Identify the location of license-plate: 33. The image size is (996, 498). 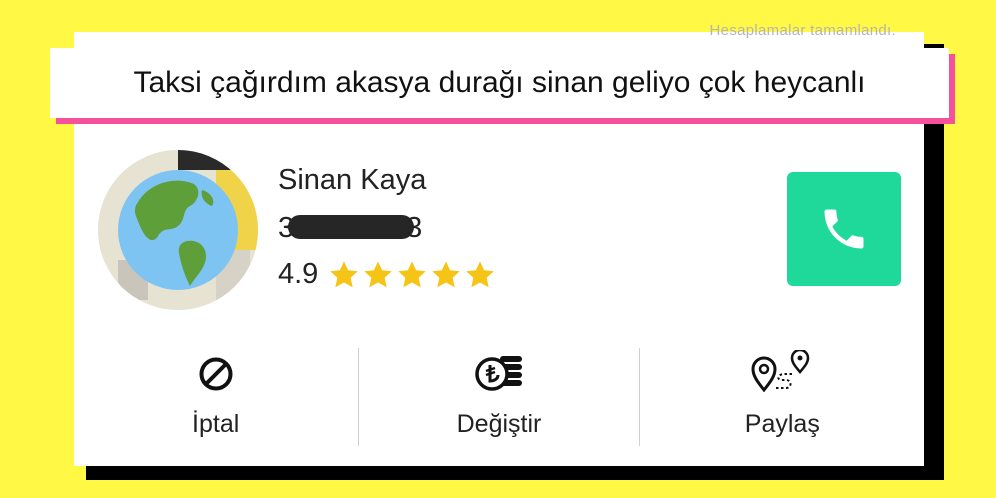
(350, 228).